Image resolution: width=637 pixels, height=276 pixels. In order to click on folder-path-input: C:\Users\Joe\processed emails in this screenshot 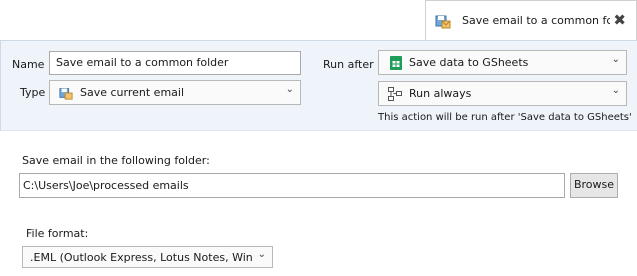, I will do `click(292, 185)`.